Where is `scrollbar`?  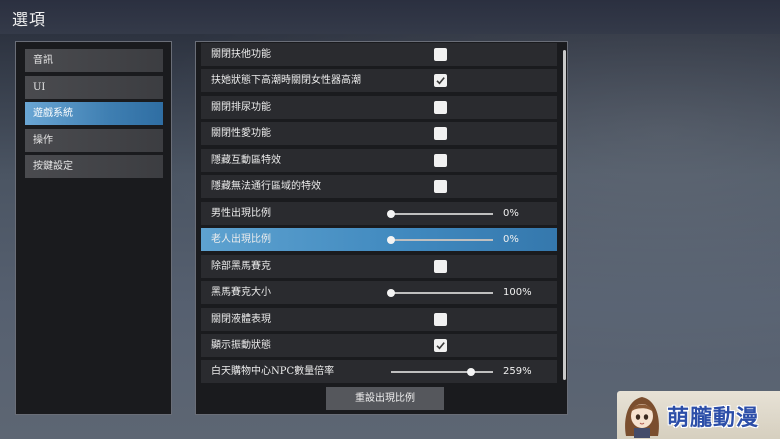
scrollbar is located at coordinates (564, 215).